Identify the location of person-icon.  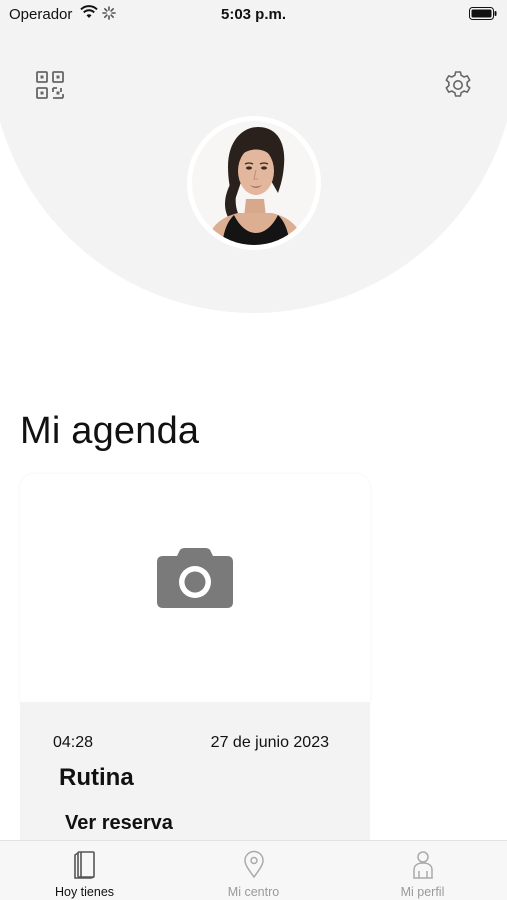
(422, 865).